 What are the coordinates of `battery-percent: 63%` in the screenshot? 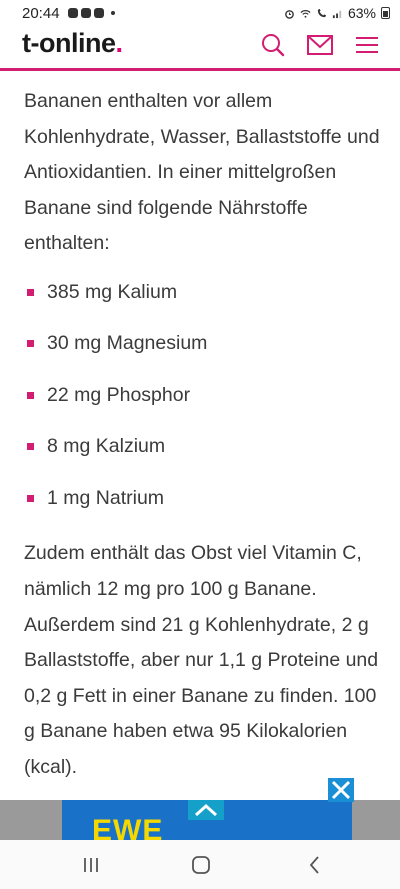 It's located at (361, 13).